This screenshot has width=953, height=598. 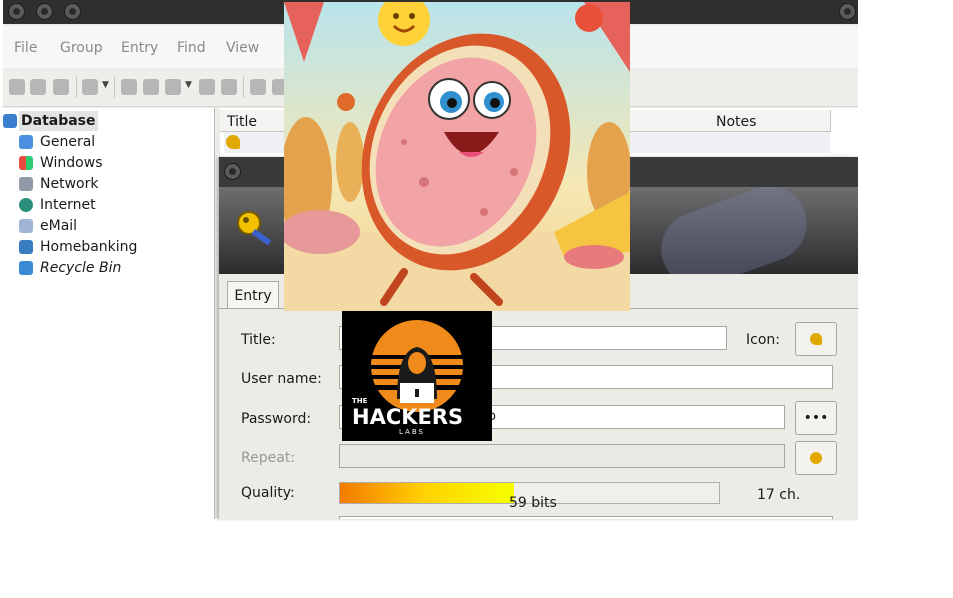 I want to click on menu-group: Group, so click(x=81, y=48).